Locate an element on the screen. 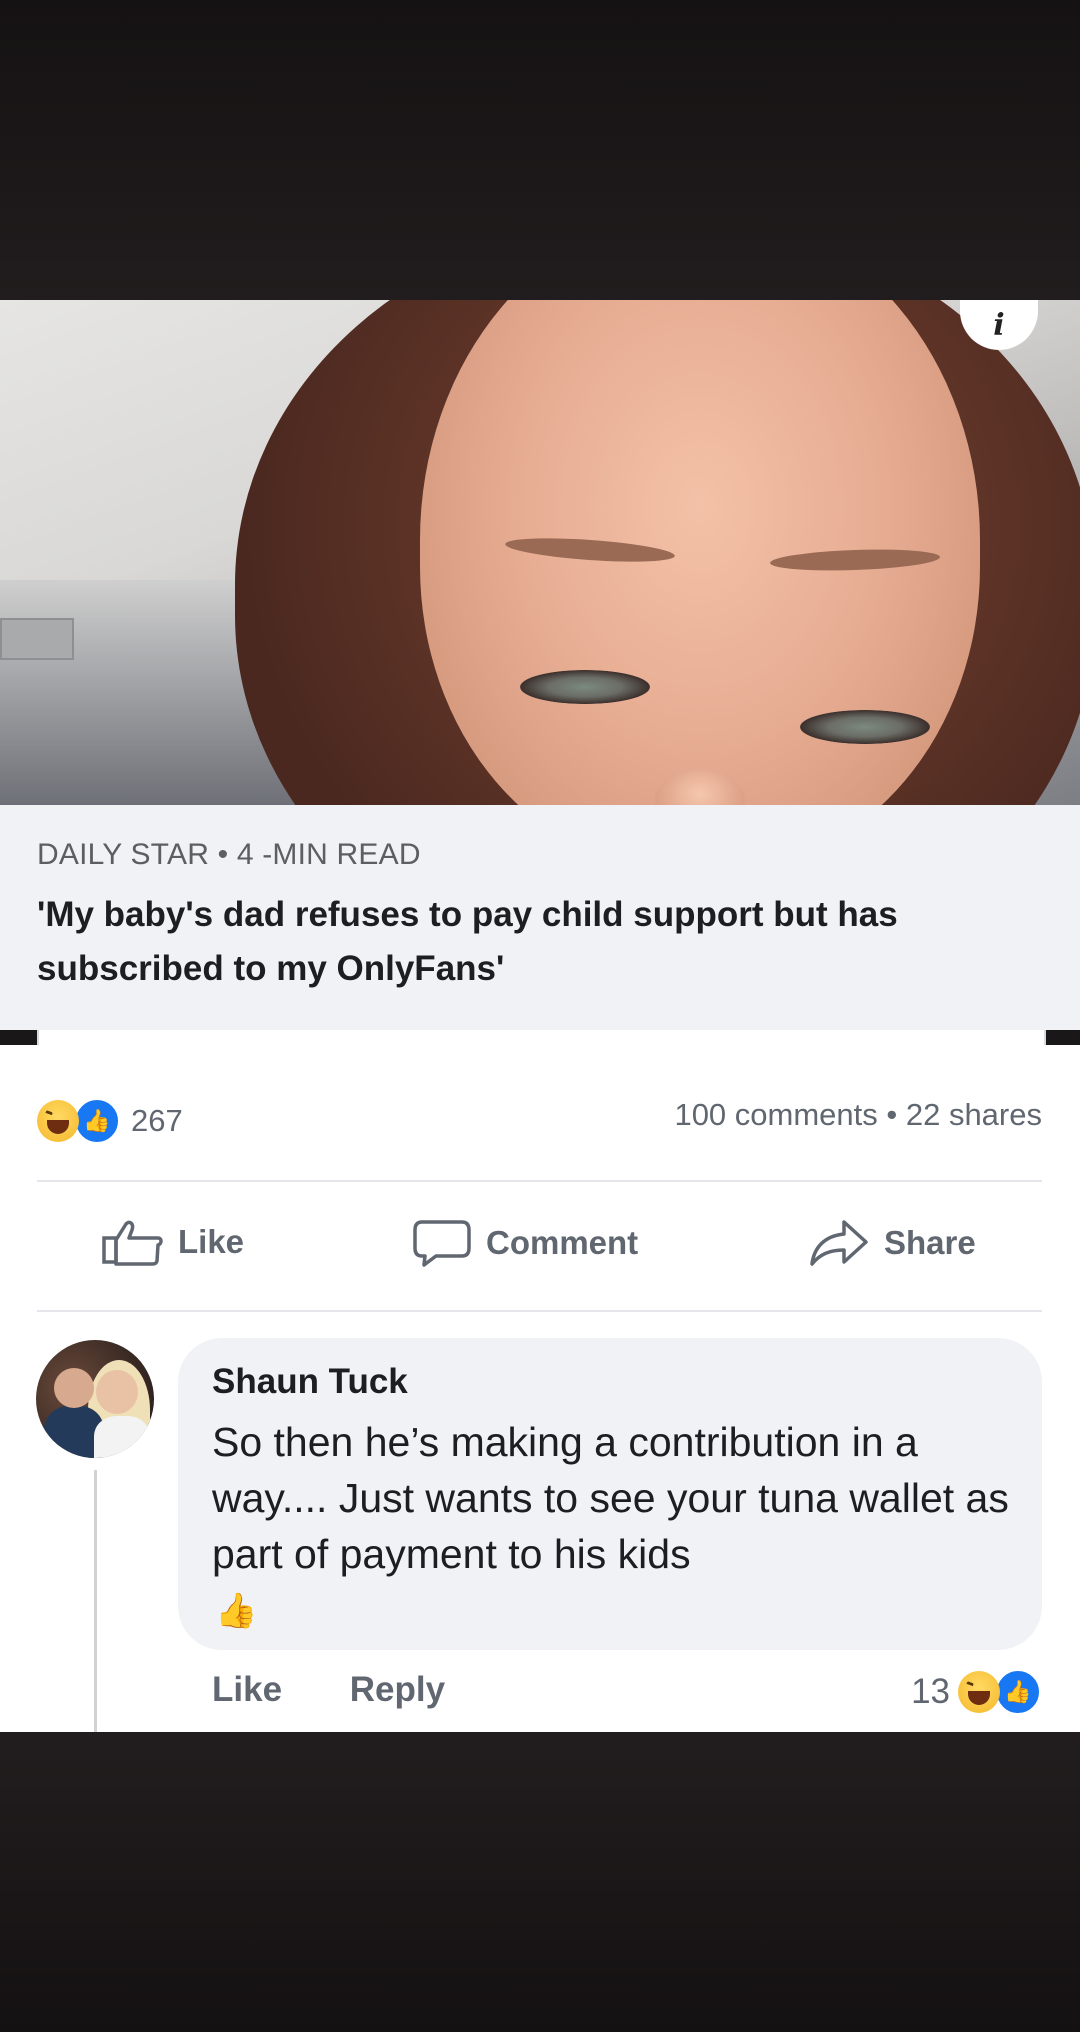 The image size is (1080, 2032). share-button: Share is located at coordinates (892, 1243).